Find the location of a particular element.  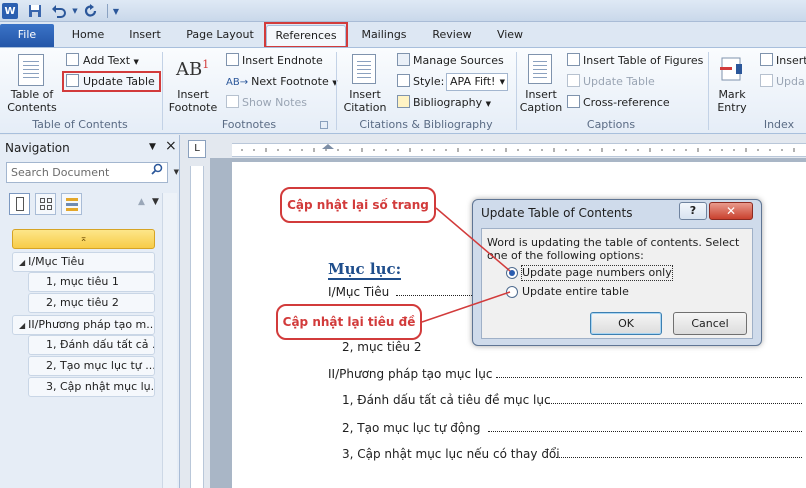

word-app-icon: W is located at coordinates (10, 11).